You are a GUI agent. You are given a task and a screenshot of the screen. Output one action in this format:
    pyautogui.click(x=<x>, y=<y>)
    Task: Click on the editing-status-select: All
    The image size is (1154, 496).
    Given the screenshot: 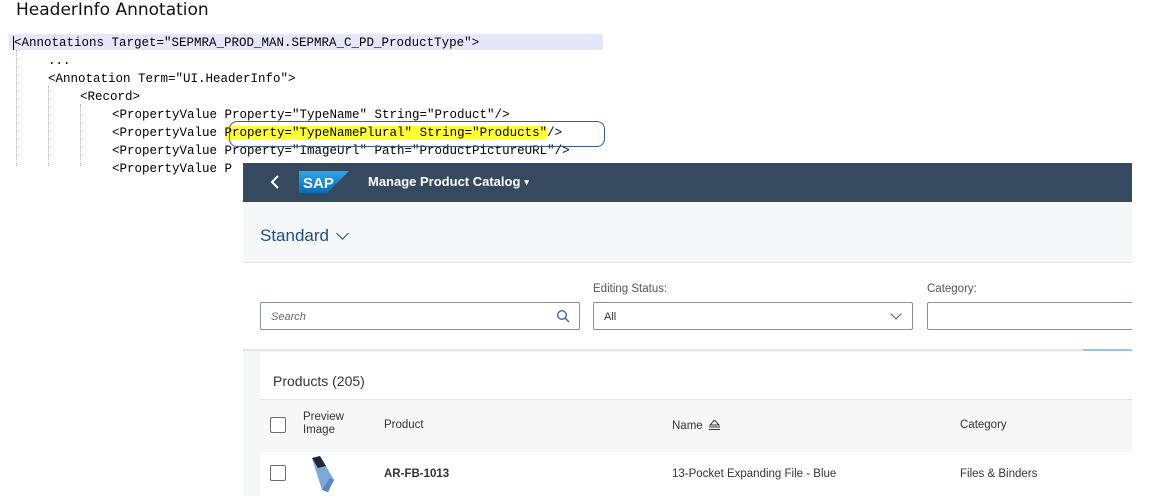 What is the action you would take?
    pyautogui.click(x=753, y=316)
    